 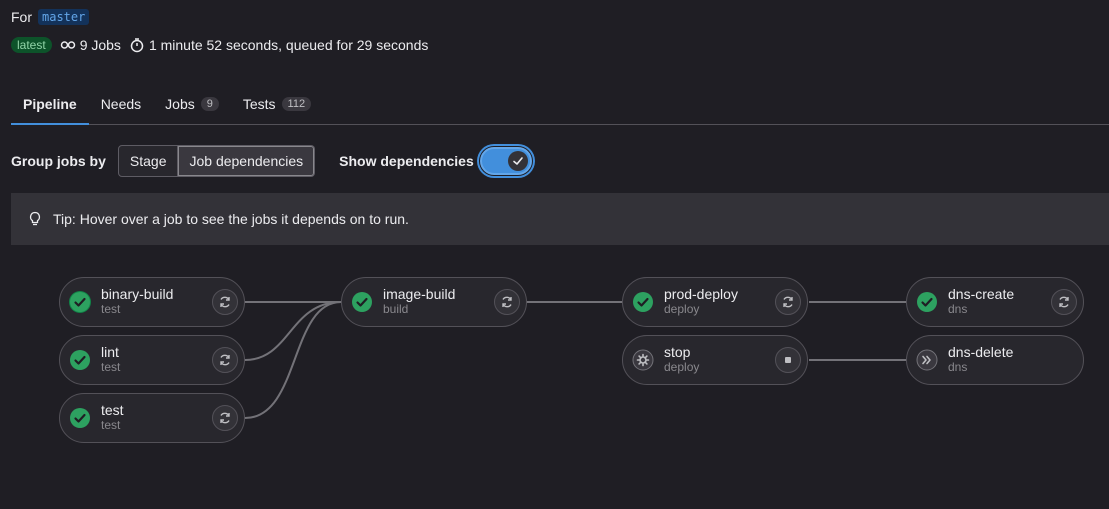 I want to click on tab-label: Needs, so click(x=121, y=104).